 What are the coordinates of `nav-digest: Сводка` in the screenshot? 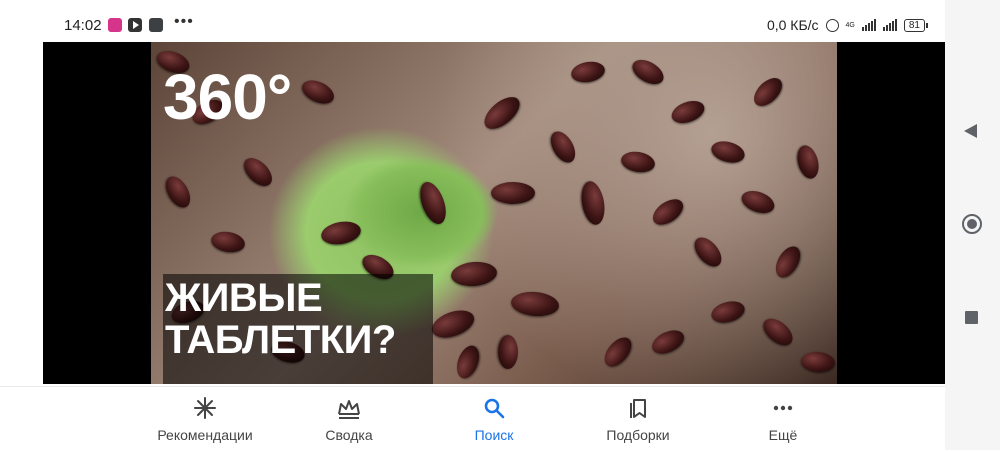 It's located at (349, 419).